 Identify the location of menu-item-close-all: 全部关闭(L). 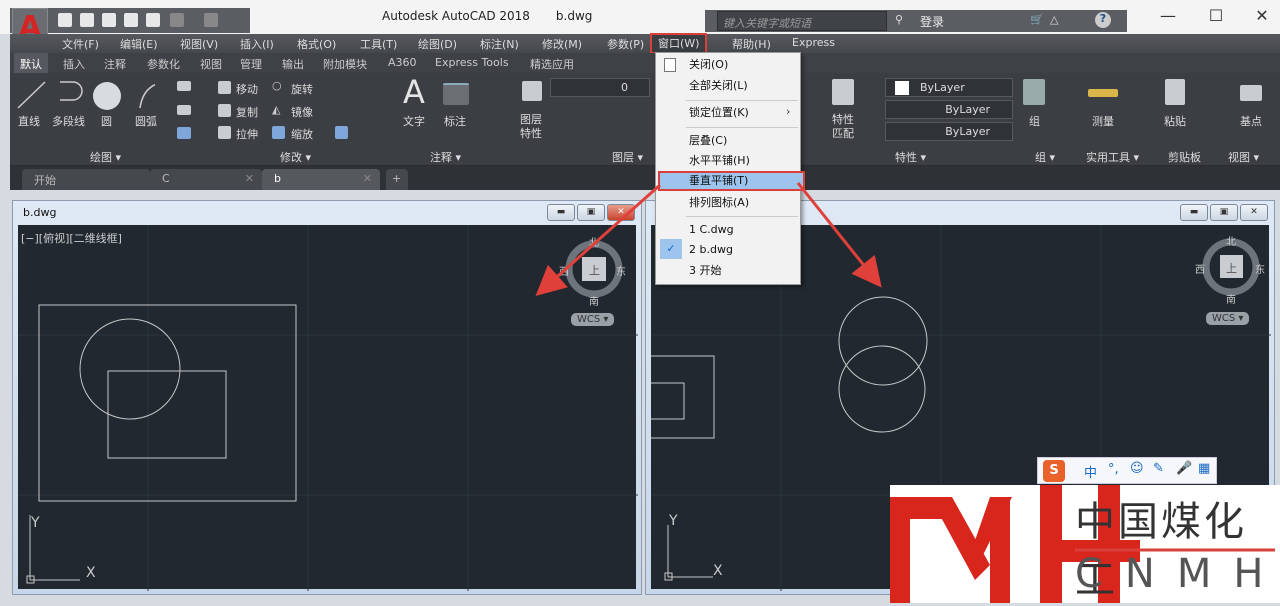
(728, 86).